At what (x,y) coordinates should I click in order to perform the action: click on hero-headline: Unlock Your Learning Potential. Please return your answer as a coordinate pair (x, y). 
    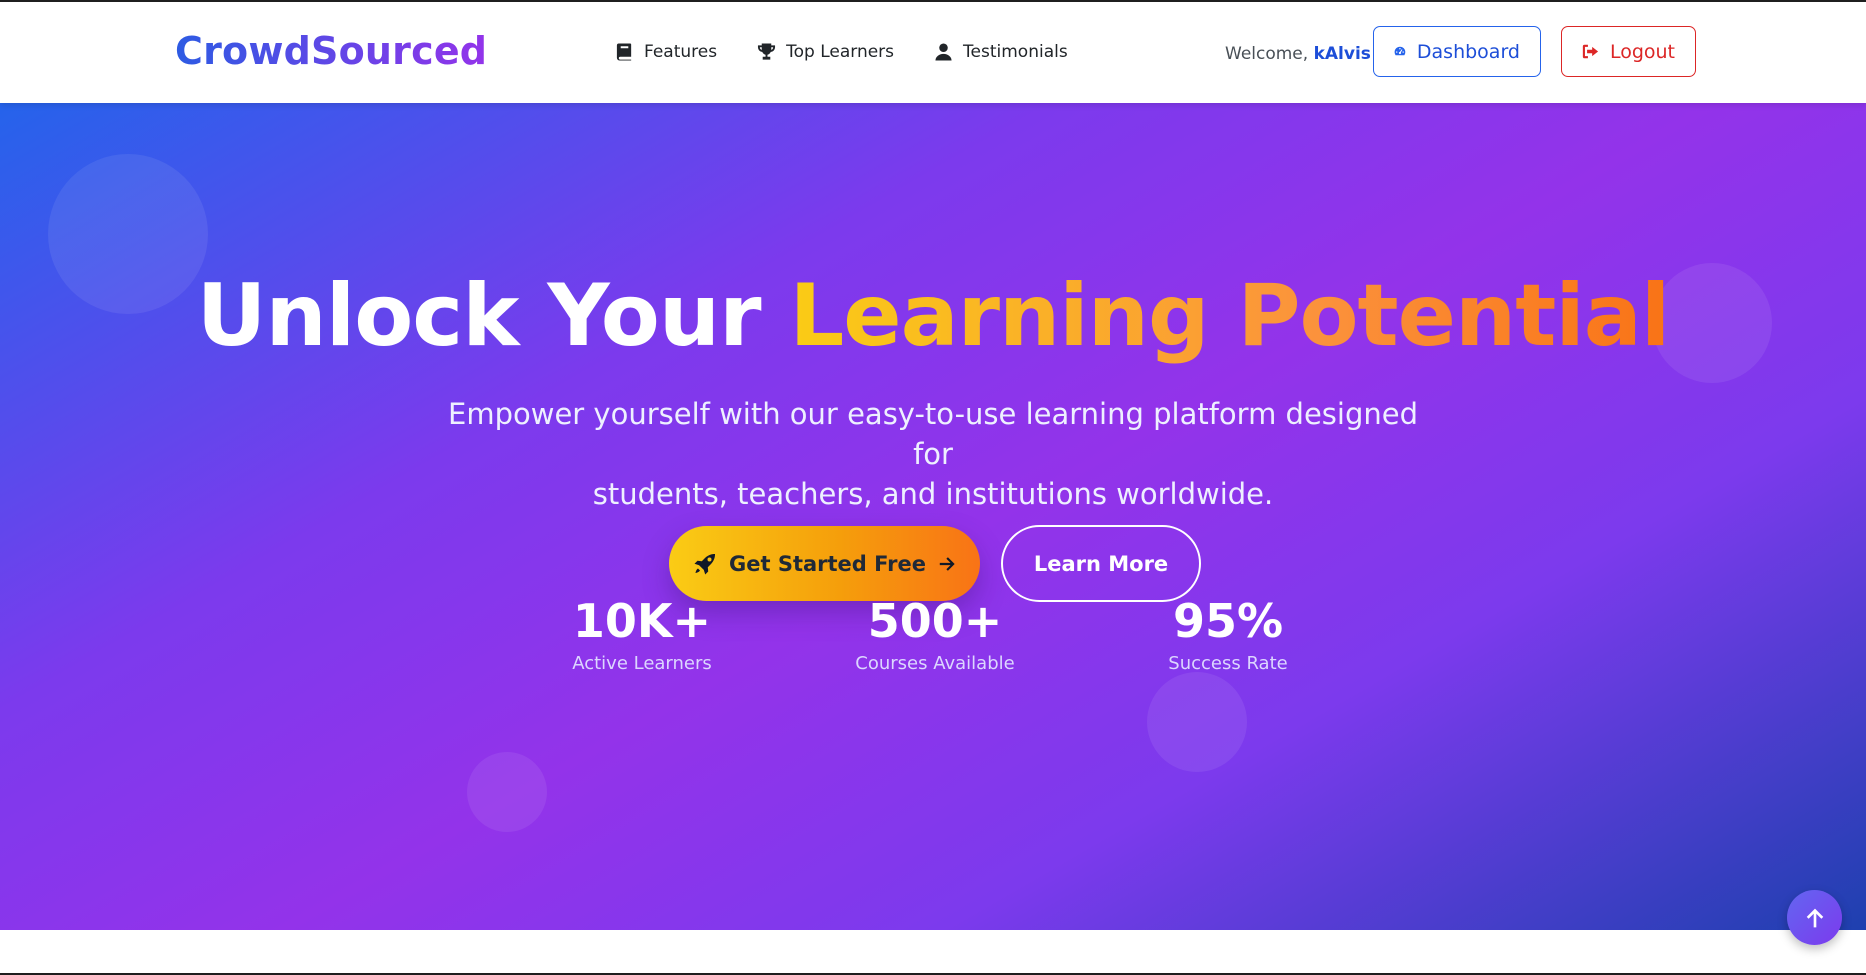
    Looking at the image, I should click on (933, 316).